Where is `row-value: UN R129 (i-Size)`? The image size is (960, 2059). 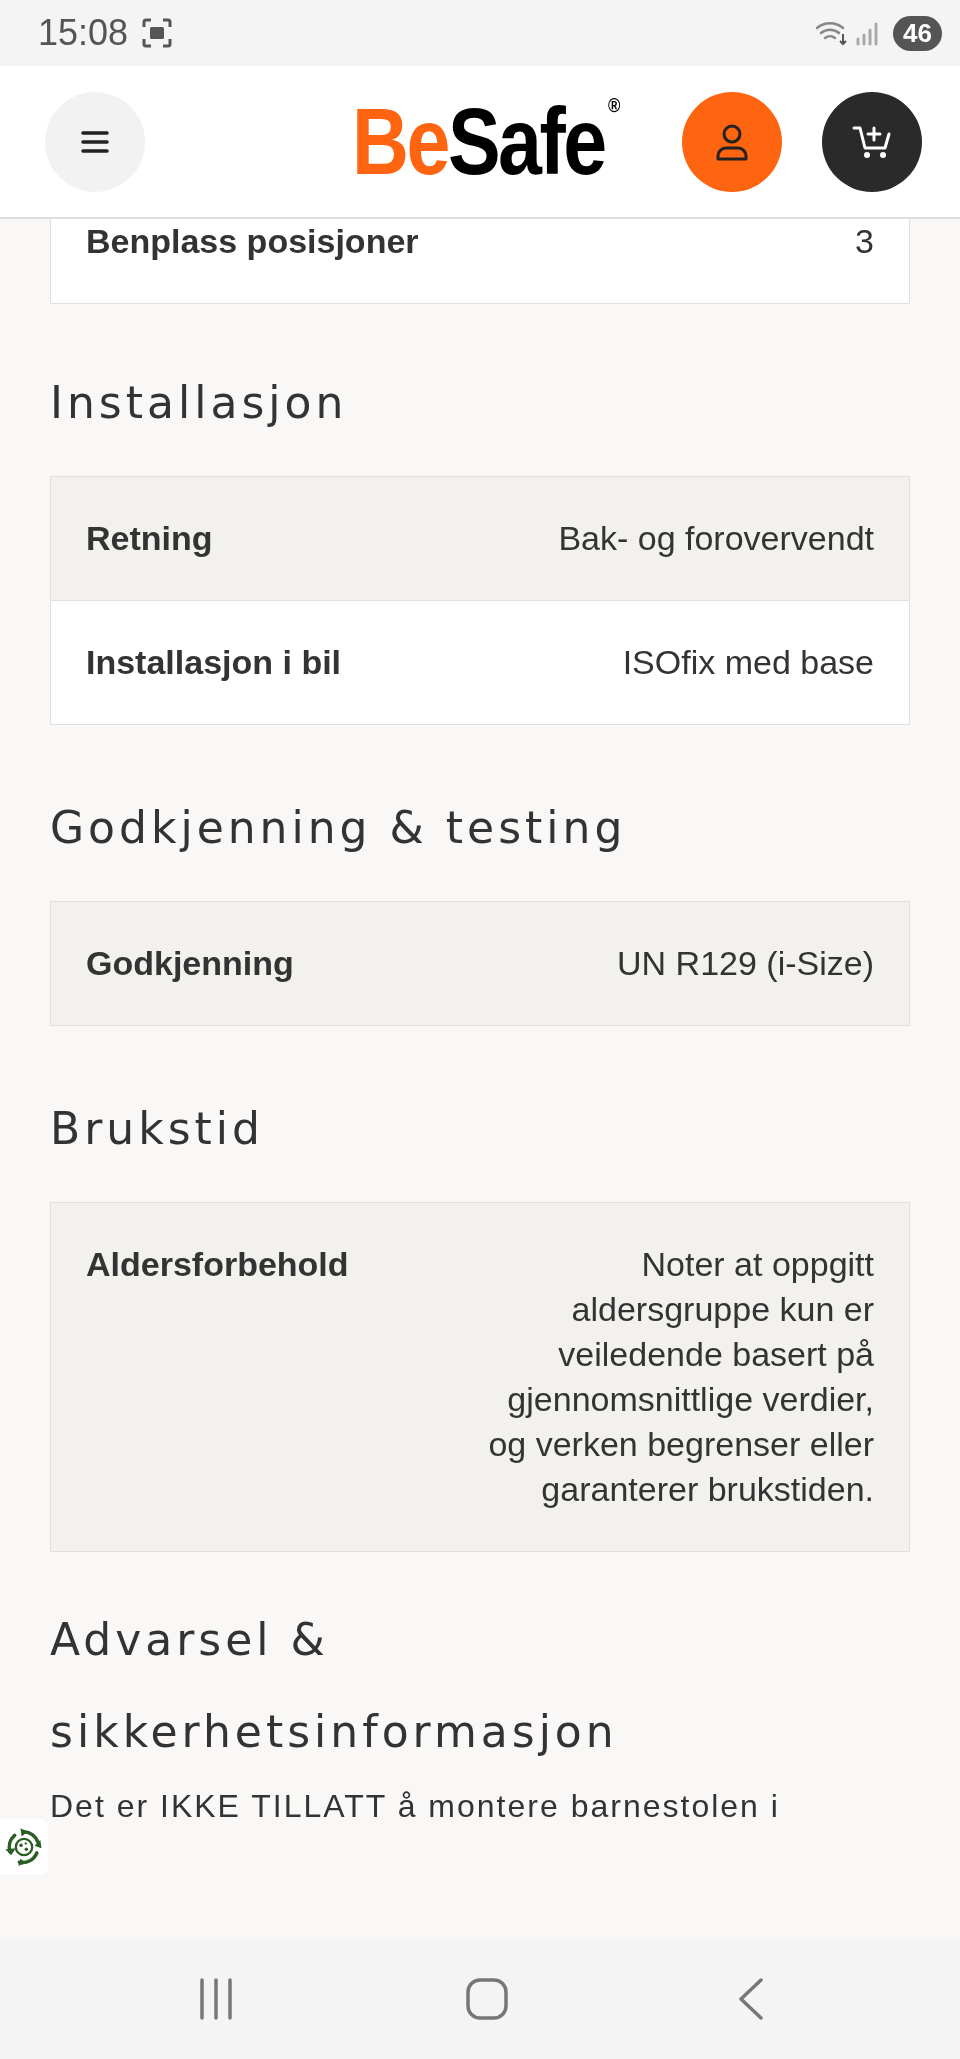
row-value: UN R129 (i-Size) is located at coordinates (745, 963).